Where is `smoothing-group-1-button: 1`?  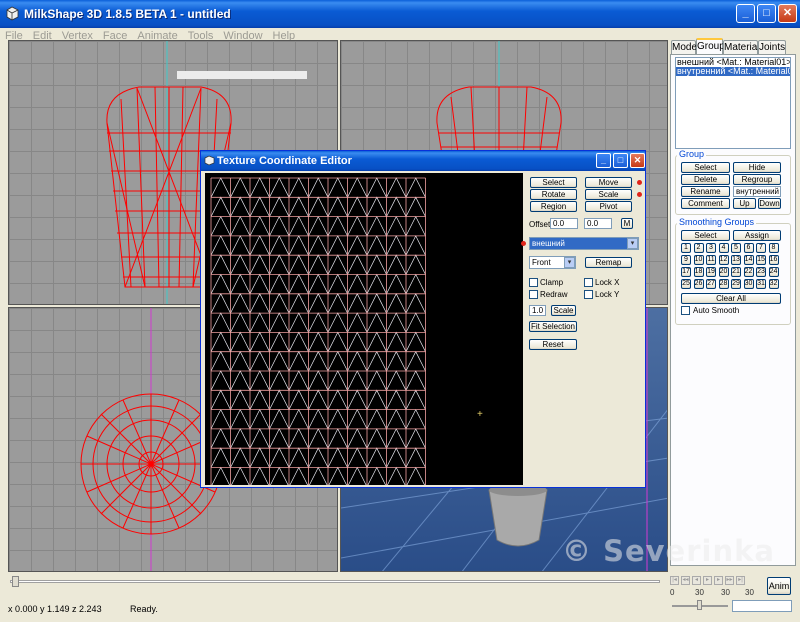 smoothing-group-1-button: 1 is located at coordinates (686, 248).